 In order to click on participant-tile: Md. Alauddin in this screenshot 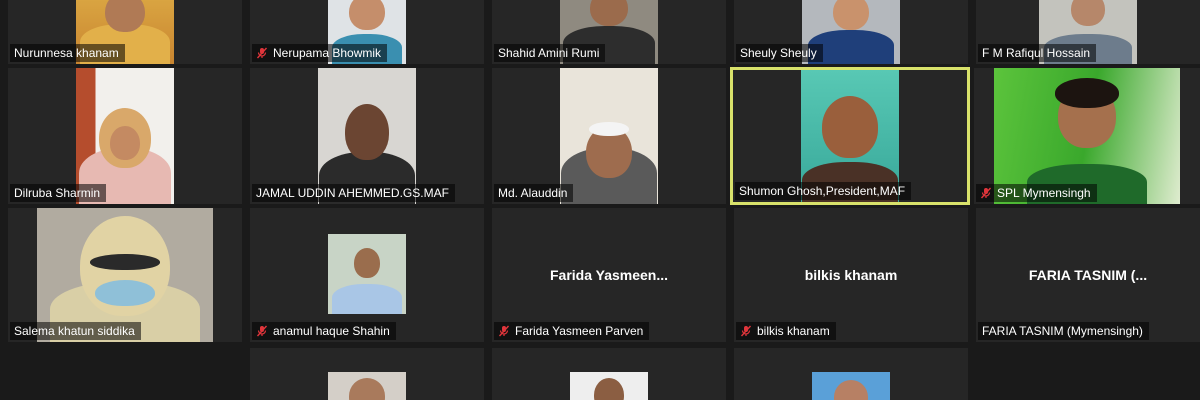, I will do `click(609, 136)`.